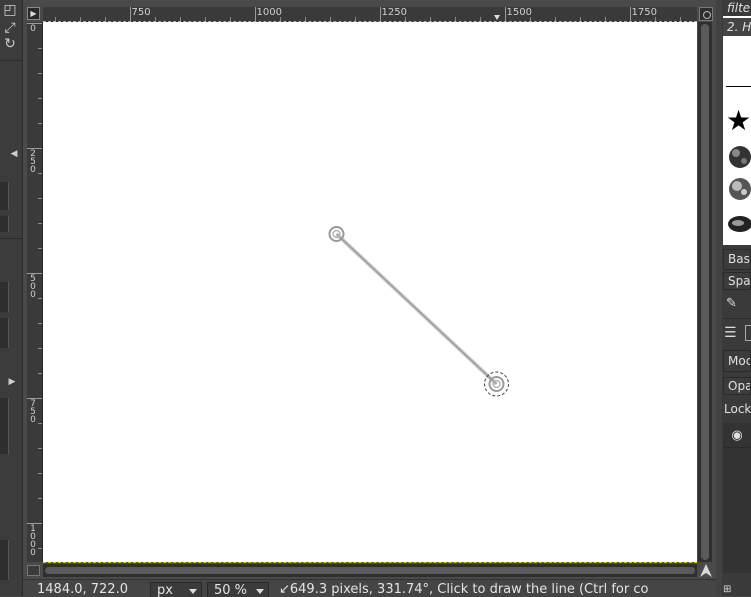 The image size is (751, 597). I want to click on unit-select-value: px, so click(165, 590).